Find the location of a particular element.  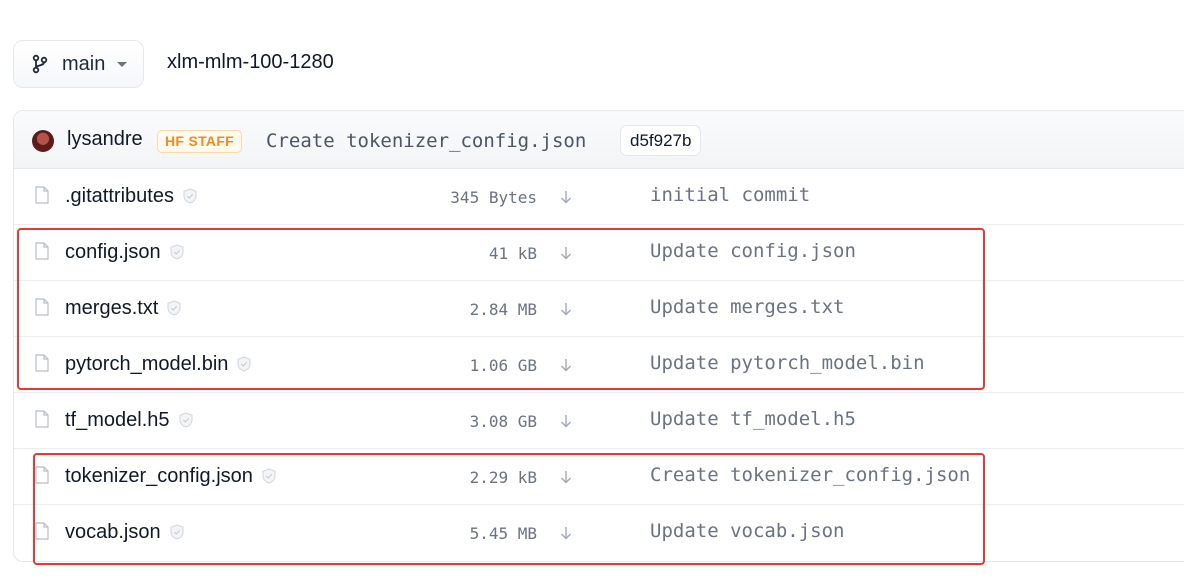

file-size: 1.06 GB is located at coordinates (503, 365).